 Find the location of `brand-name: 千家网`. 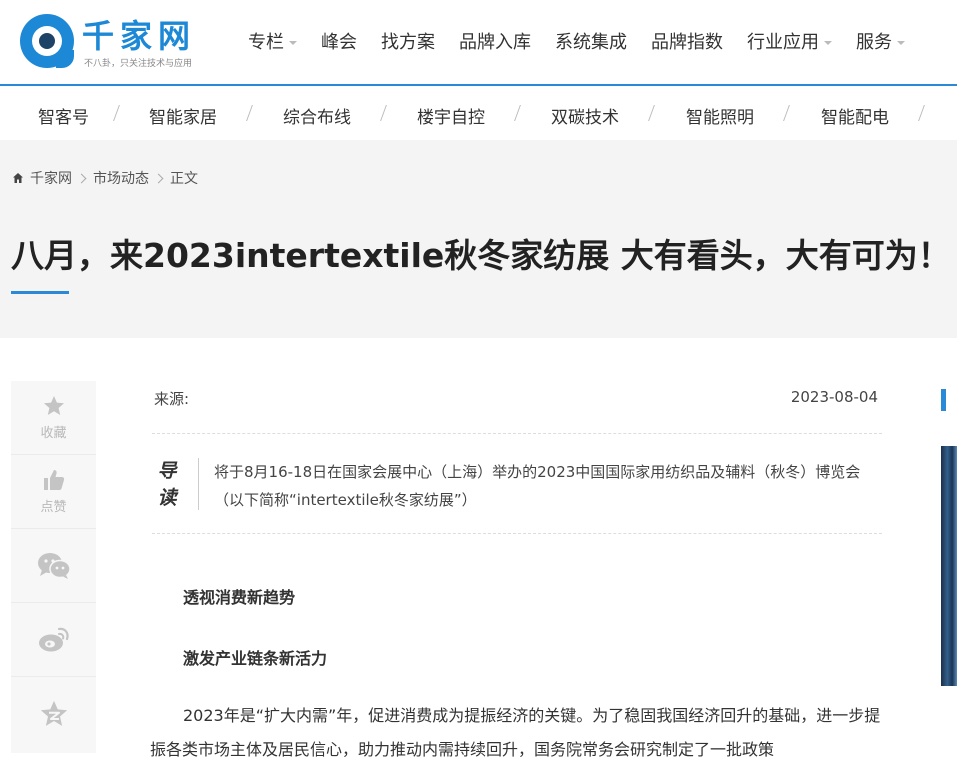

brand-name: 千家网 is located at coordinates (139, 36).